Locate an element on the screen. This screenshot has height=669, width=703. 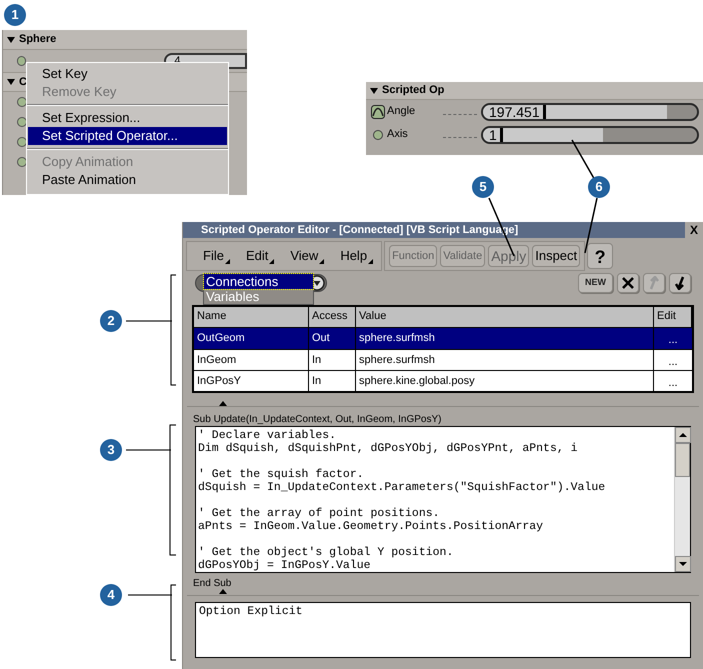
column-header: Edit is located at coordinates (673, 317).